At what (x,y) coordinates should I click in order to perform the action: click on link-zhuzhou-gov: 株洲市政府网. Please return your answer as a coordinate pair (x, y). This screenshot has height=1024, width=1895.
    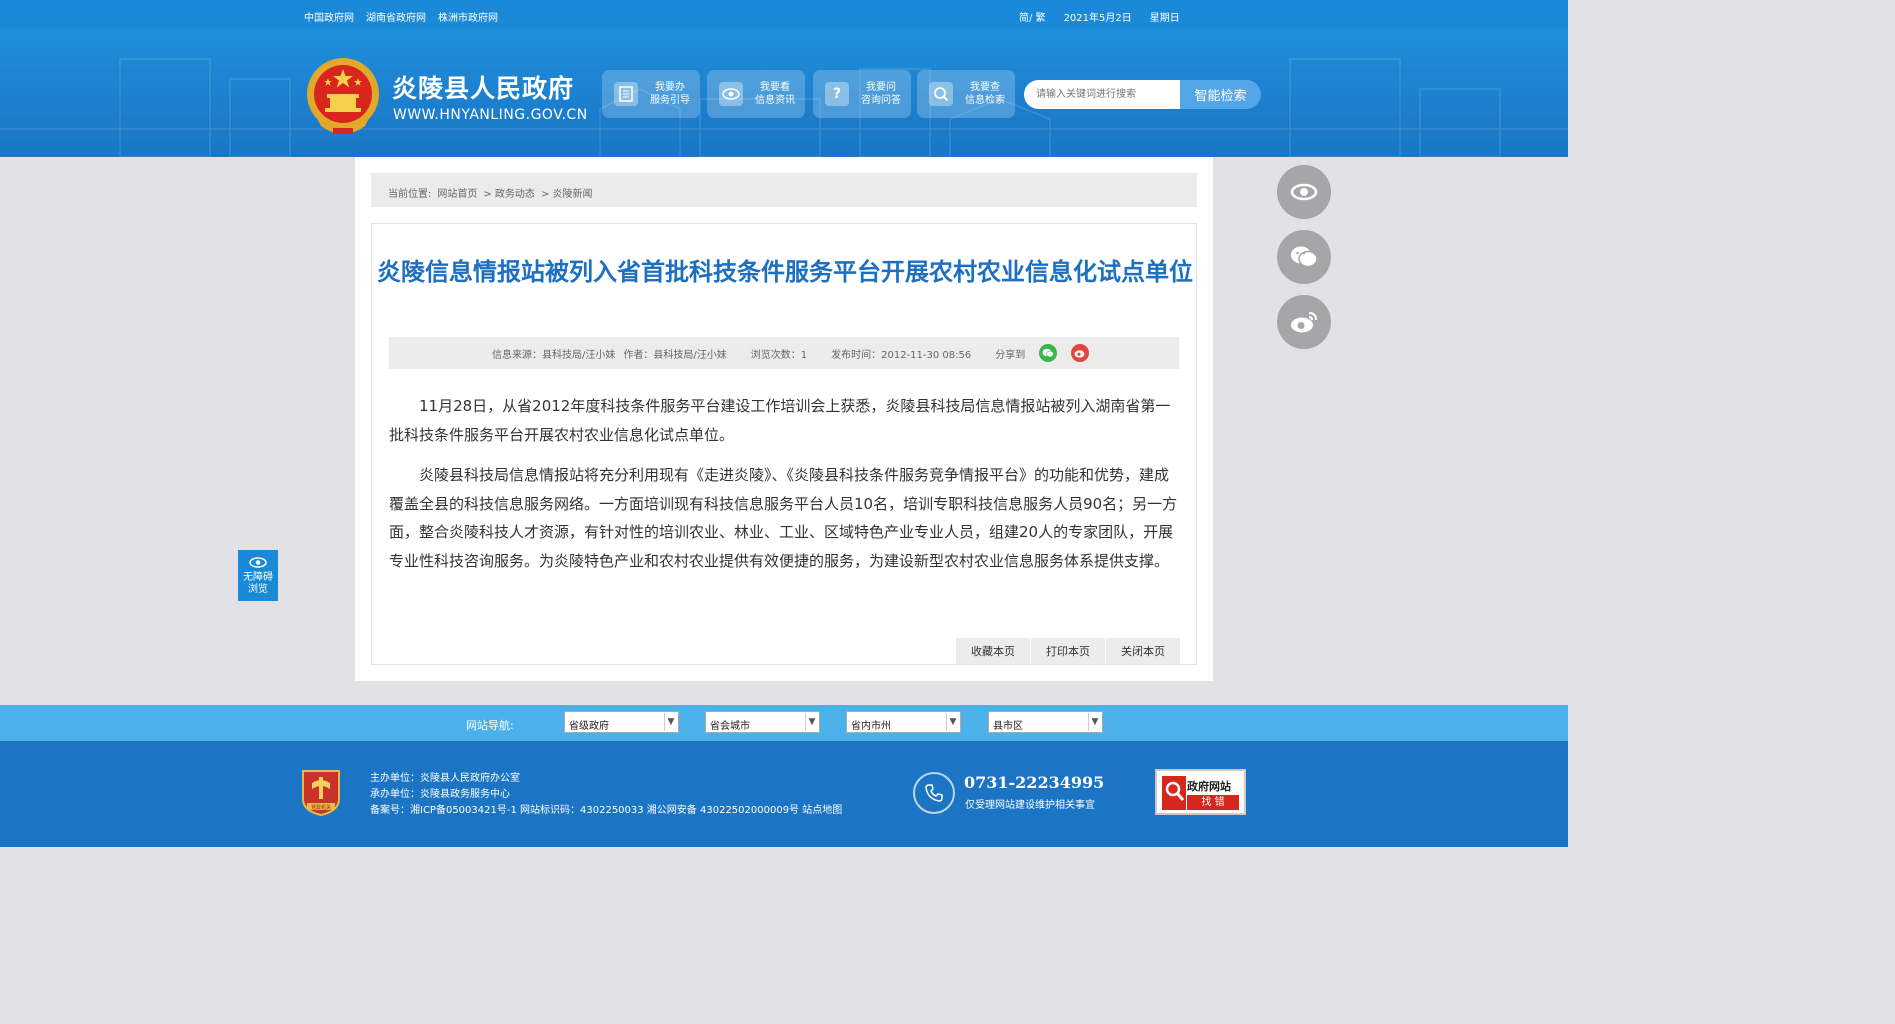
    Looking at the image, I should click on (468, 16).